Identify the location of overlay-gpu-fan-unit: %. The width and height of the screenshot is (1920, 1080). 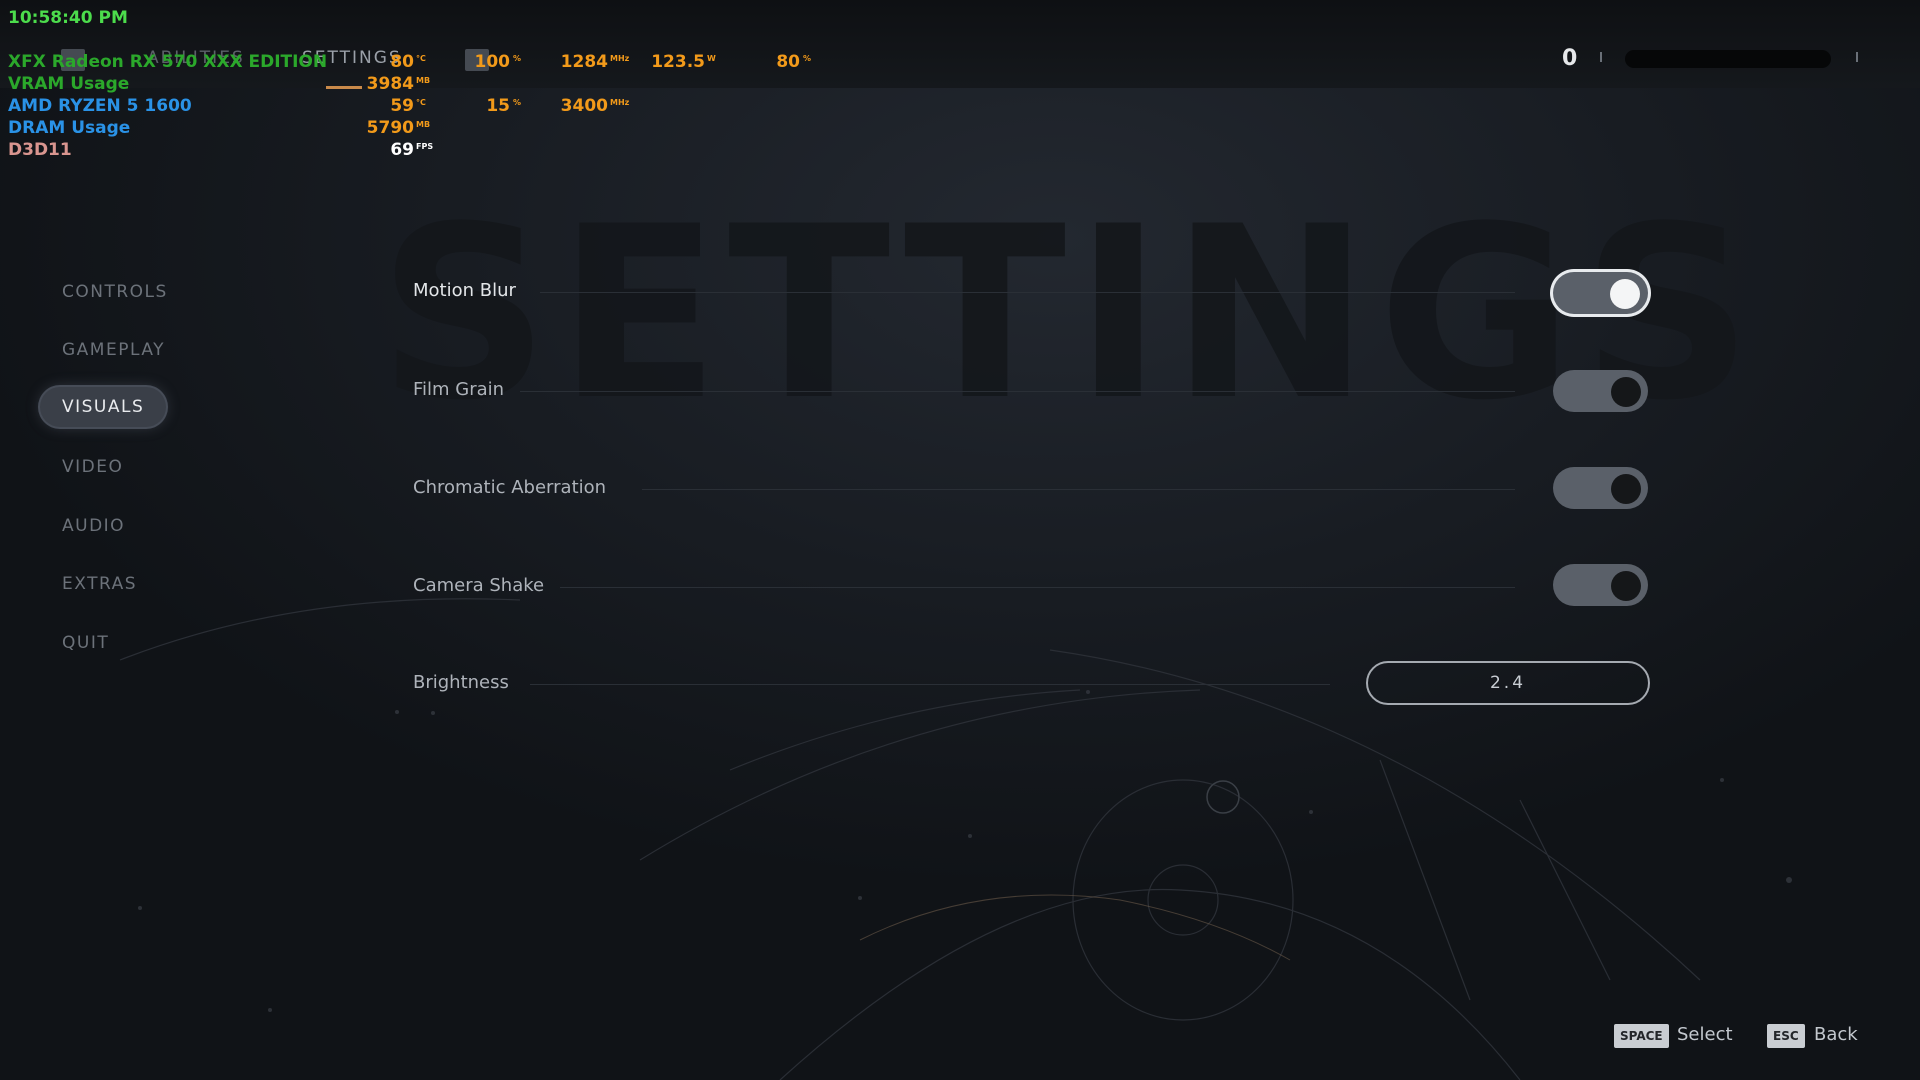
(807, 58).